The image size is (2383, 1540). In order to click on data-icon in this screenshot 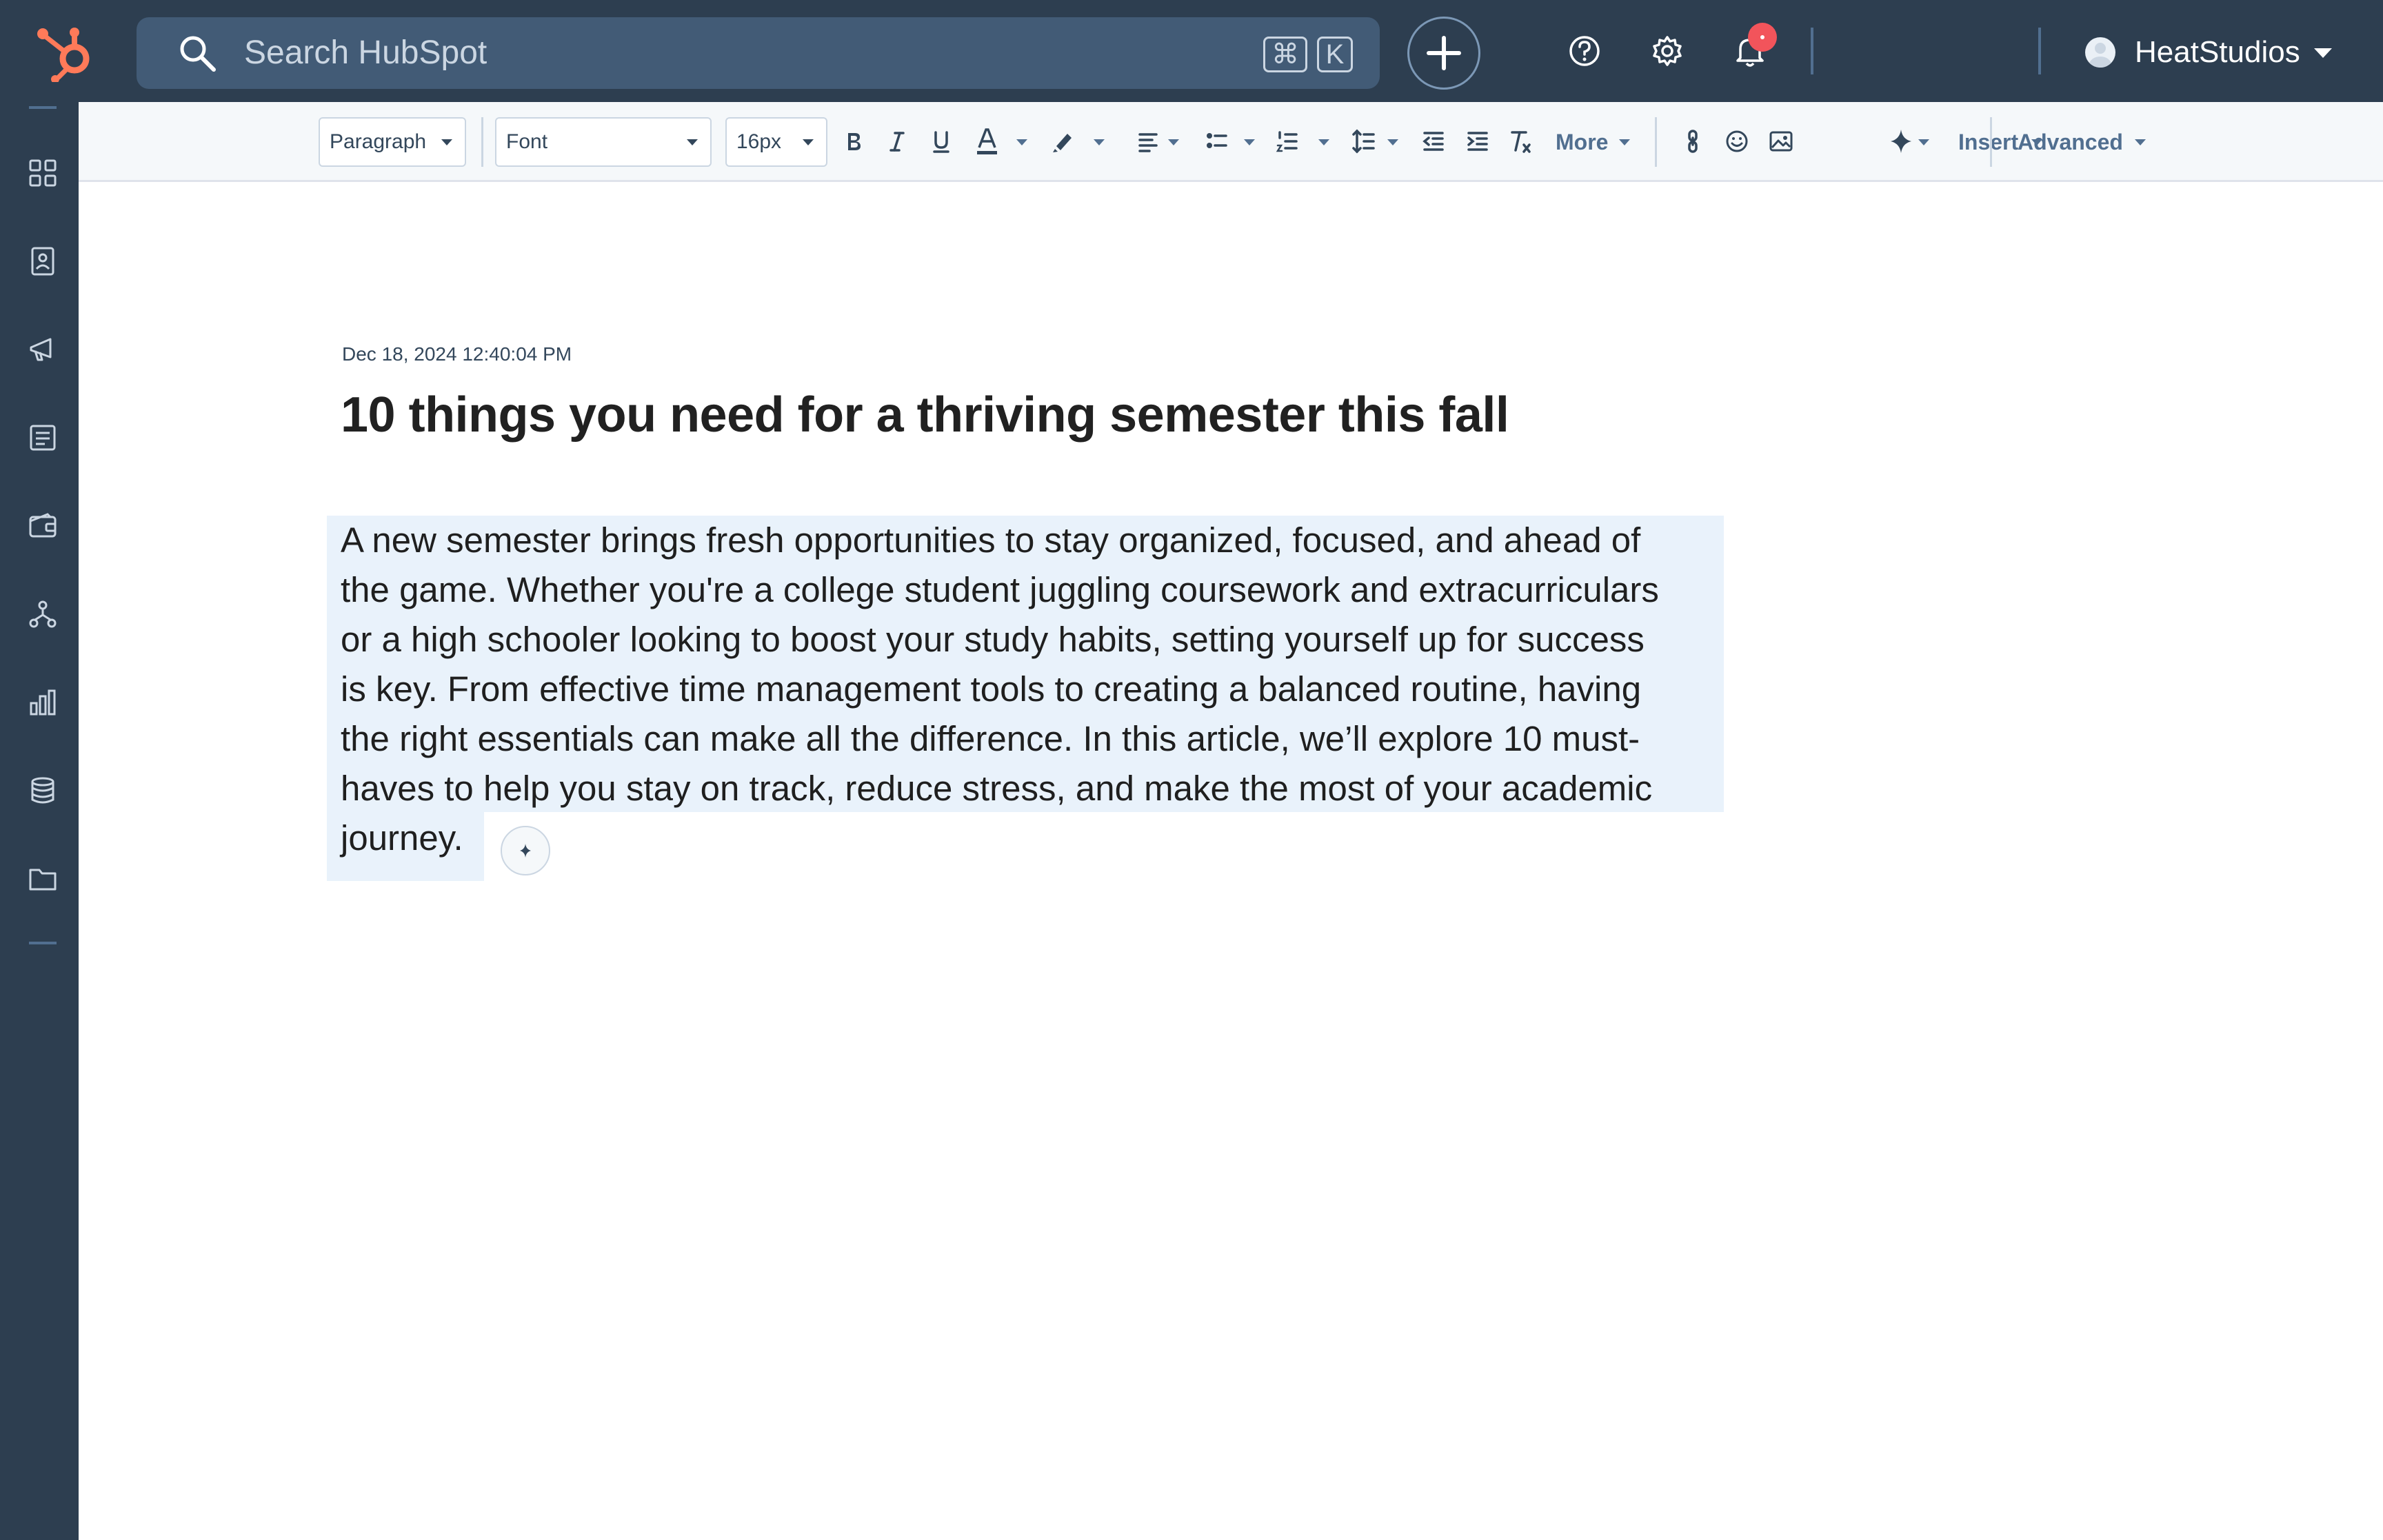, I will do `click(43, 791)`.